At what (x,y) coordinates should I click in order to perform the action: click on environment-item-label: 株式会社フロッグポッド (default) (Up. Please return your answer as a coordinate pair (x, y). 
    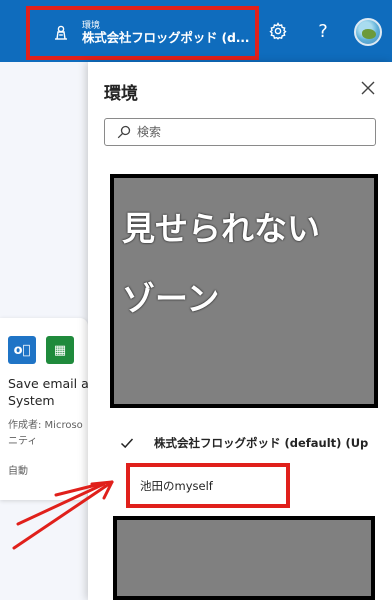
    Looking at the image, I should click on (261, 443).